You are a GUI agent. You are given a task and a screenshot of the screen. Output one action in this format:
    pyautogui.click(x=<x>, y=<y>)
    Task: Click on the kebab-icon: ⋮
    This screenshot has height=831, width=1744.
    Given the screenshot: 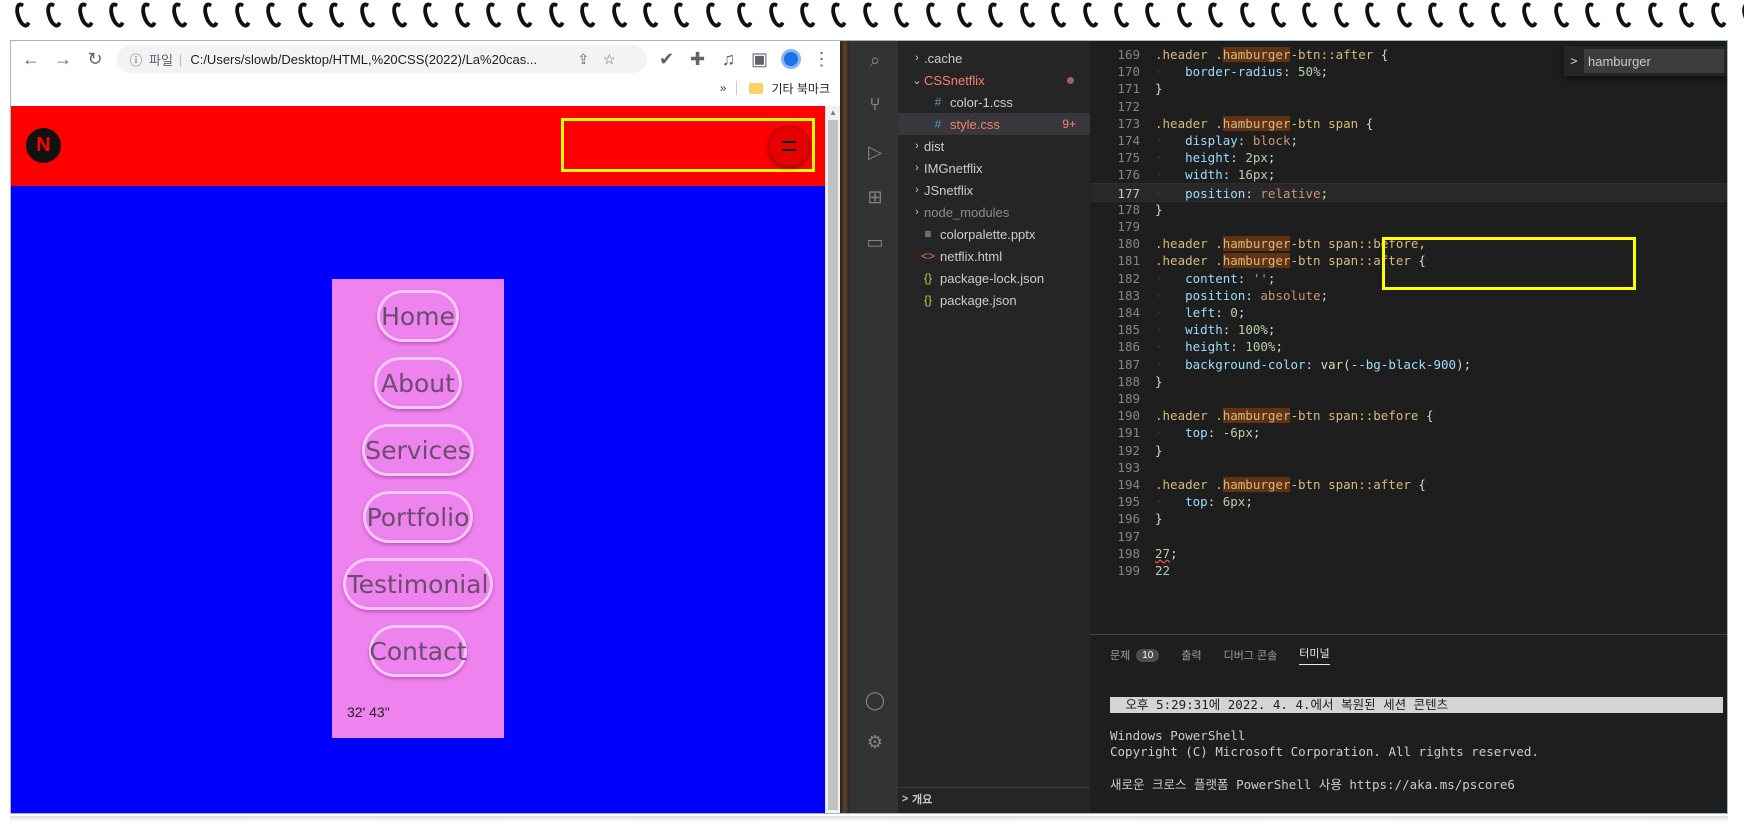 What is the action you would take?
    pyautogui.click(x=821, y=59)
    